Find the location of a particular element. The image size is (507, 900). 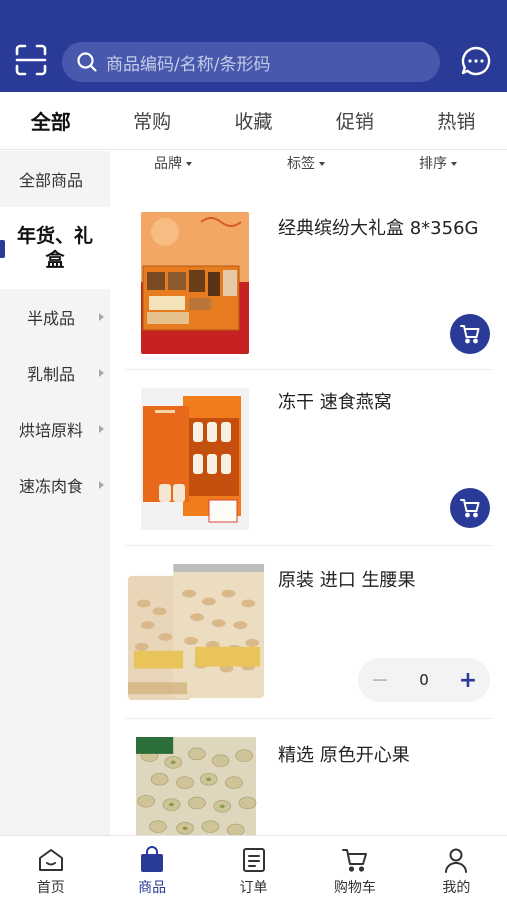

header: 商品编码/名称/条形码 is located at coordinates (253, 46).